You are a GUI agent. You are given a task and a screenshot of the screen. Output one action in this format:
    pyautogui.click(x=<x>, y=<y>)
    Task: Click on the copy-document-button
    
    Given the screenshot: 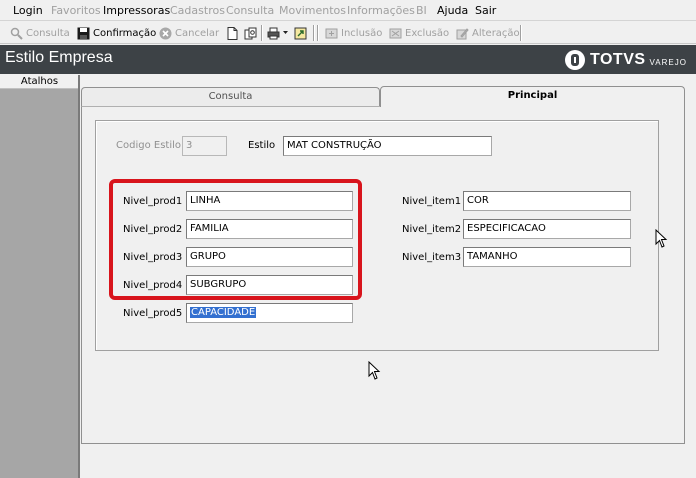 What is the action you would take?
    pyautogui.click(x=250, y=33)
    